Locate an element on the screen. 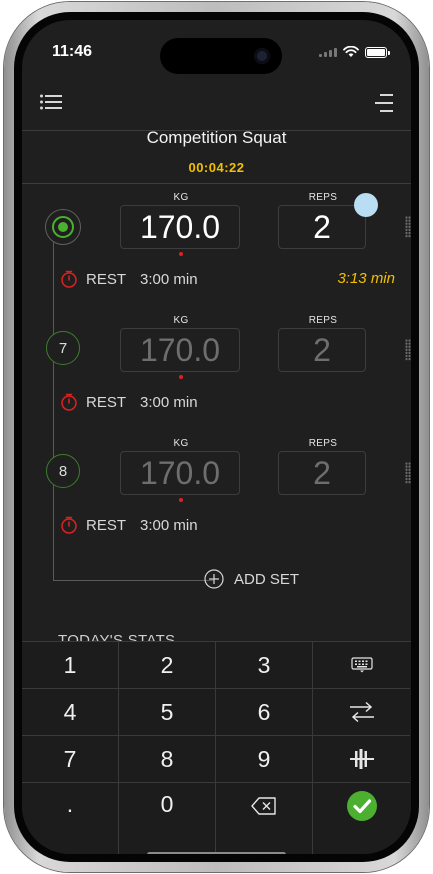 Image resolution: width=433 pixels, height=874 pixels. set-2-reps-field: 2 is located at coordinates (322, 350).